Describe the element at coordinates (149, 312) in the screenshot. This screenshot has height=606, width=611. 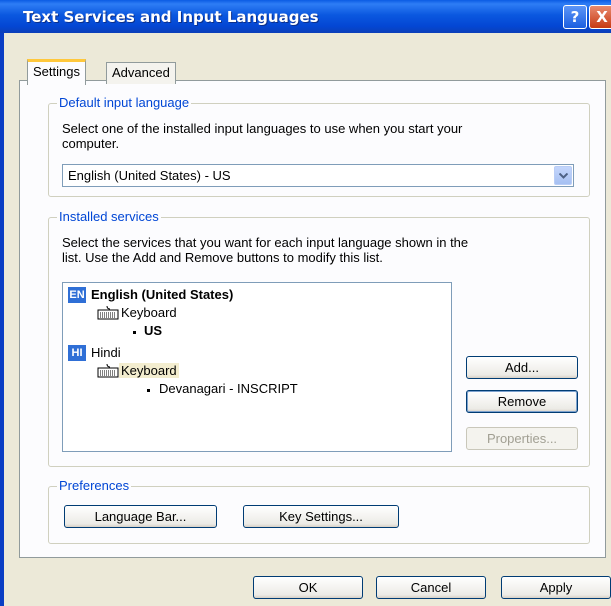
I see `service-keyboard-en: Keyboard` at that location.